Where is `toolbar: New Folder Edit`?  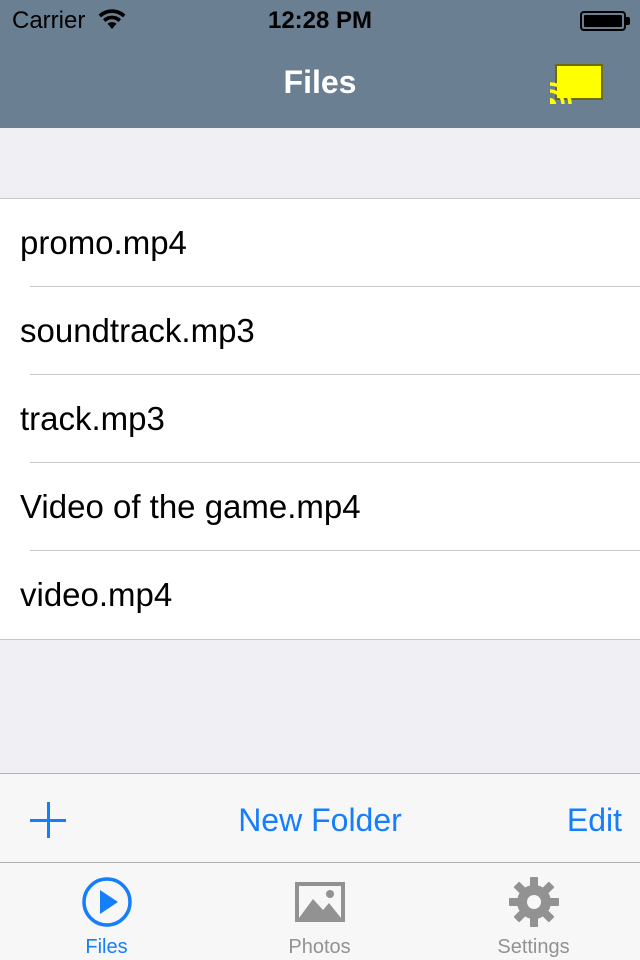
toolbar: New Folder Edit is located at coordinates (320, 817).